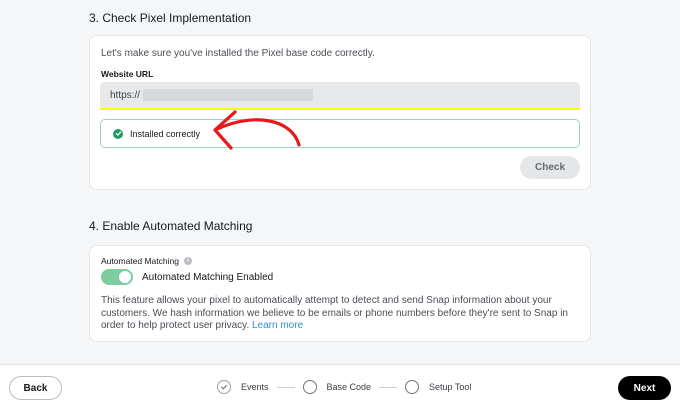 This screenshot has width=680, height=407. Describe the element at coordinates (208, 277) in the screenshot. I see `automated-matching-toggle-label: Automated Matching Enabled` at that location.